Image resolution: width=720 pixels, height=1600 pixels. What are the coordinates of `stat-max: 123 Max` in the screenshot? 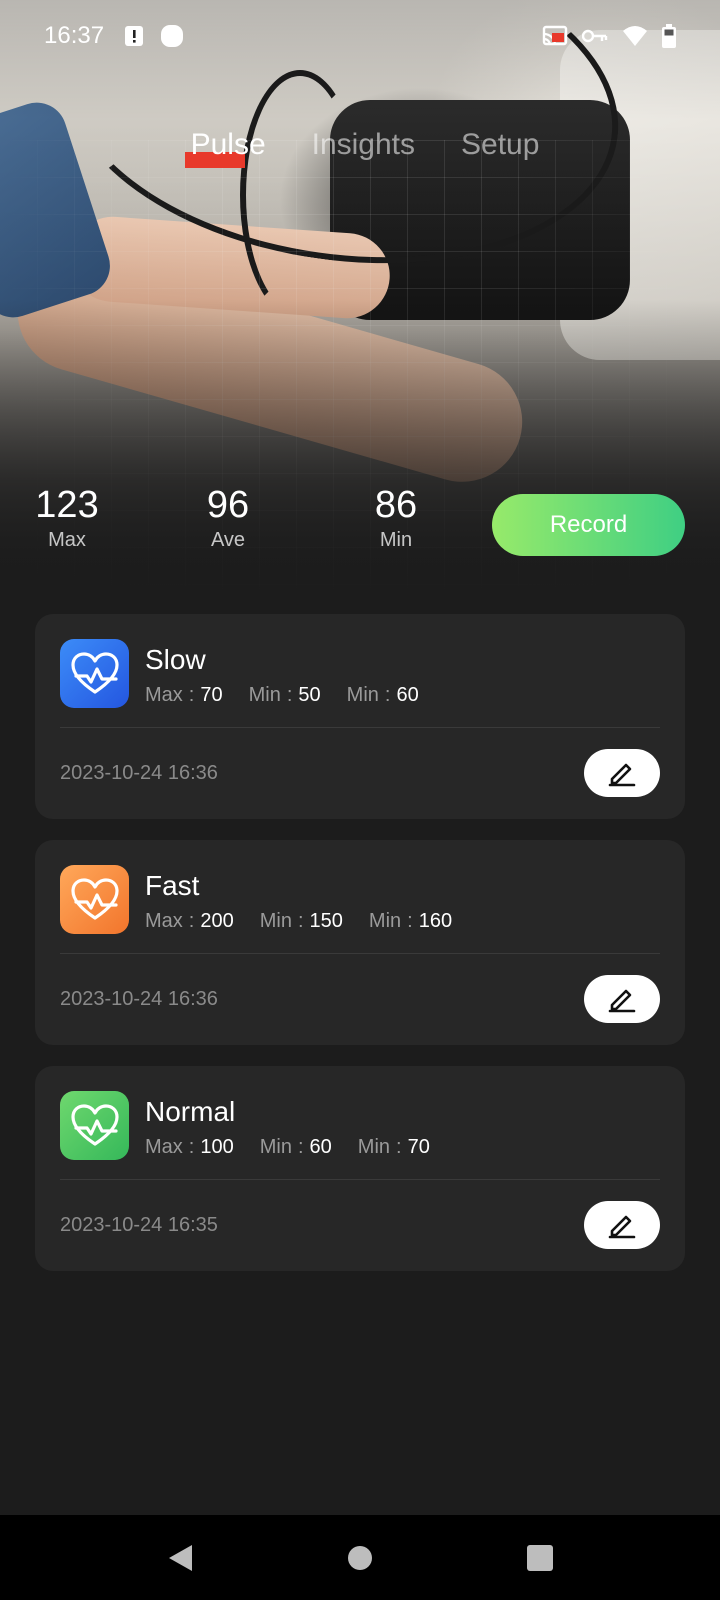 It's located at (67, 518).